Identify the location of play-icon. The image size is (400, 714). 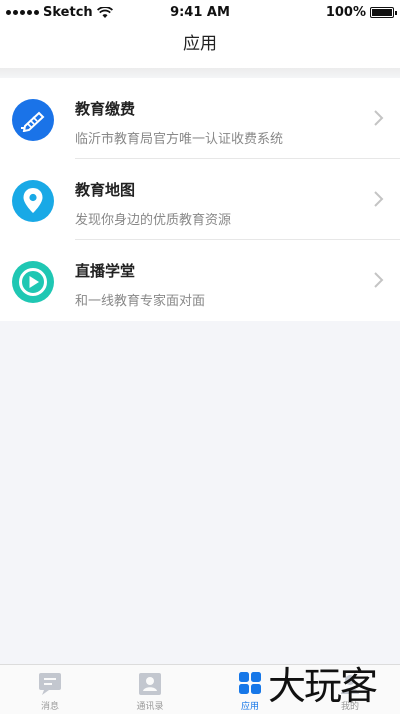
(33, 282).